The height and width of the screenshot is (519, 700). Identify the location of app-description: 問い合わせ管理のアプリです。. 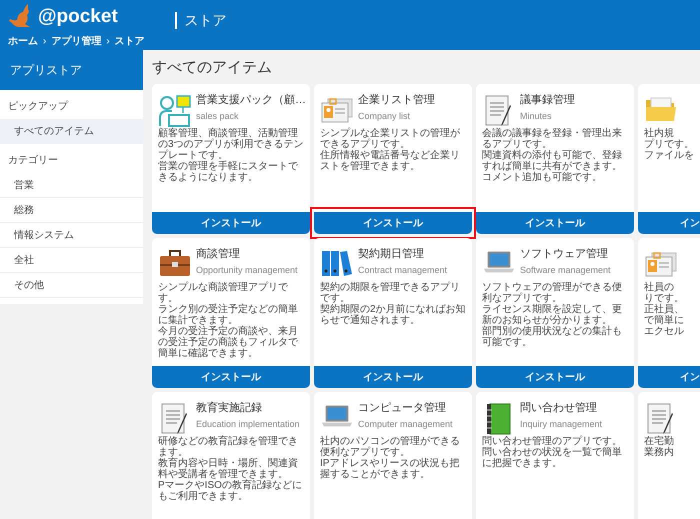
(552, 441).